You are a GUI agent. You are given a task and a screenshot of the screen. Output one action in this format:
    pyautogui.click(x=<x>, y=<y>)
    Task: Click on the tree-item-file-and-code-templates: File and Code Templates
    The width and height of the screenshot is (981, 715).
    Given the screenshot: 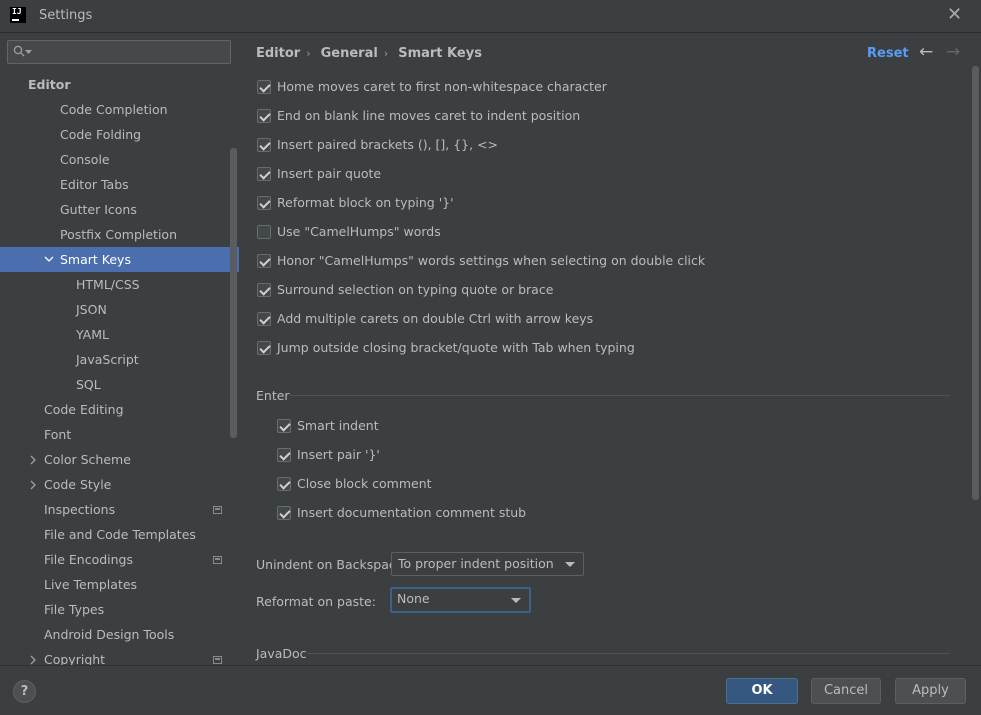 What is the action you would take?
    pyautogui.click(x=119, y=534)
    